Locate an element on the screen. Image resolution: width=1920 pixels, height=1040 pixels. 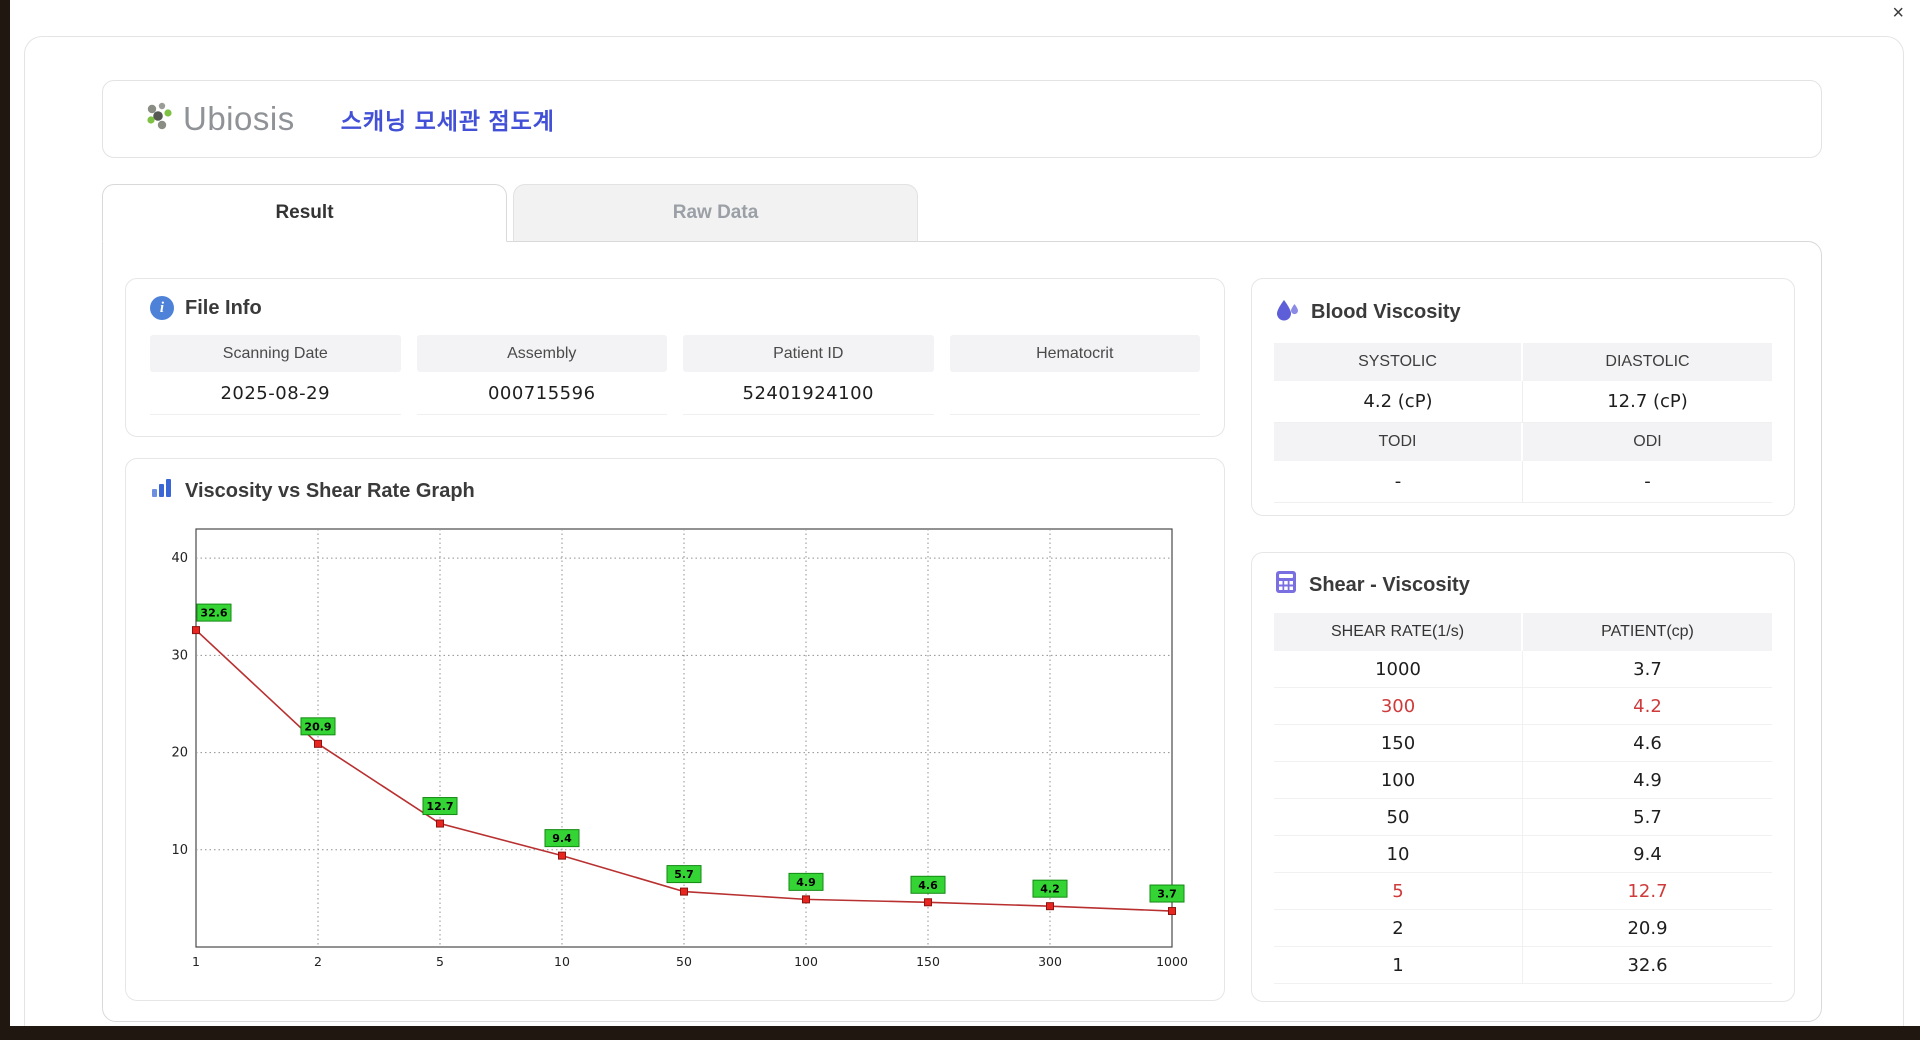
svg-text: 32.6 is located at coordinates (213, 613).